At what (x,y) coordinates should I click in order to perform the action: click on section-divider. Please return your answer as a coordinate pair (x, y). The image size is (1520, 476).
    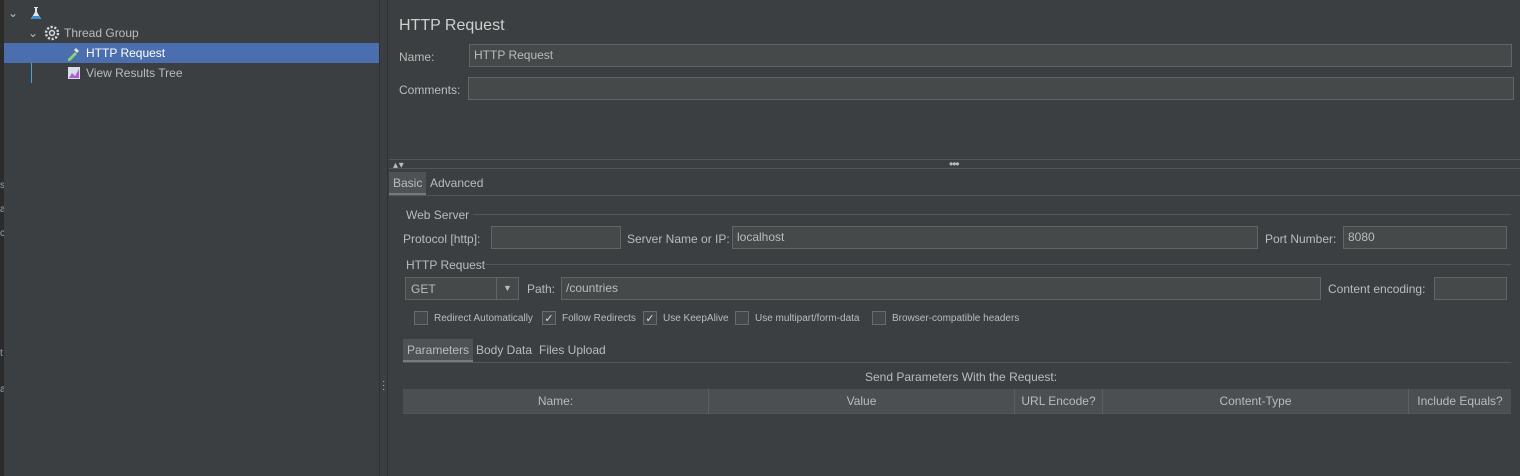
    Looking at the image, I should click on (954, 168).